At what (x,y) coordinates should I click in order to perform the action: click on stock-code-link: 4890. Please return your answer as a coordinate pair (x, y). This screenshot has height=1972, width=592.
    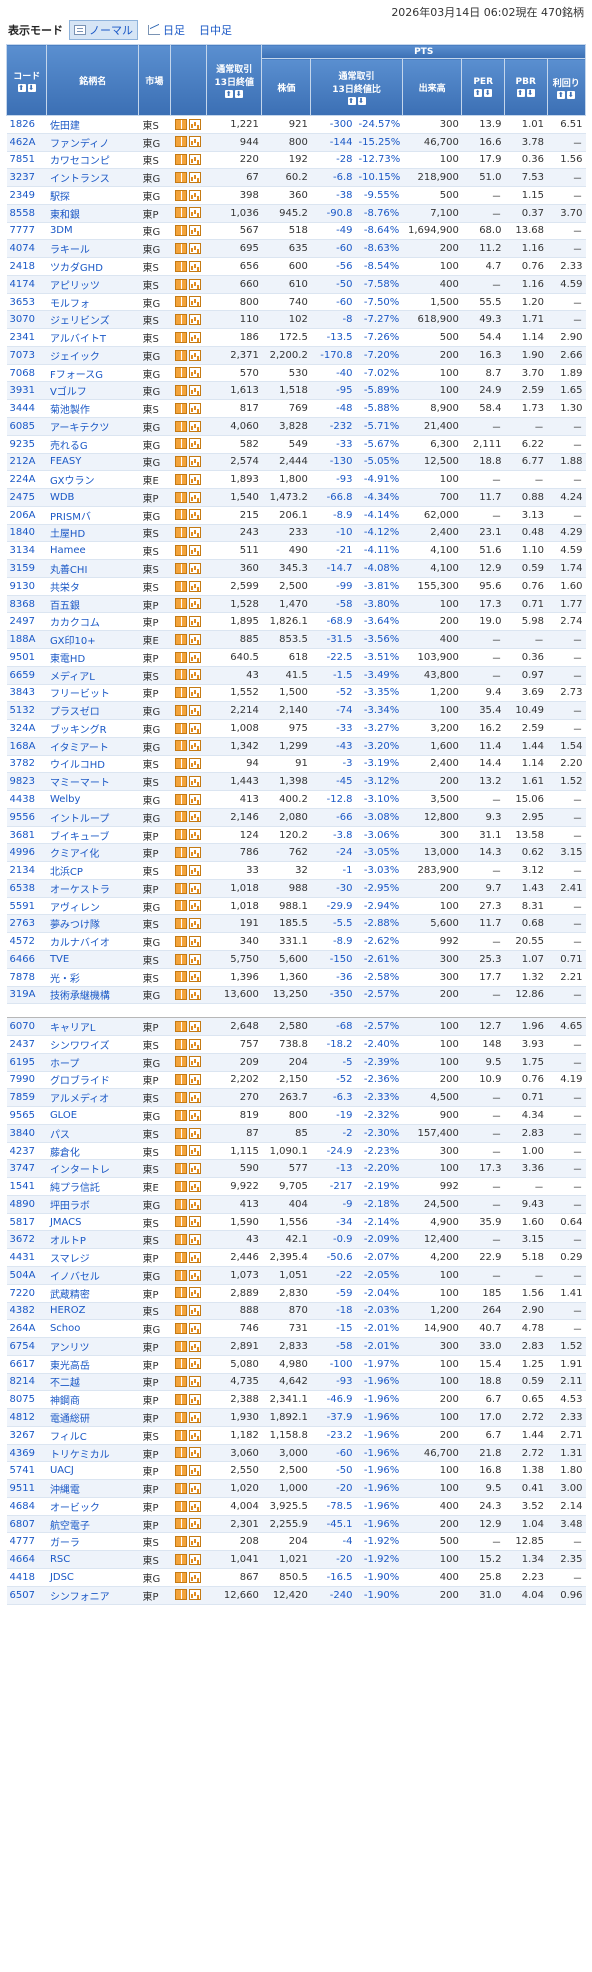
    Looking at the image, I should click on (26, 1204).